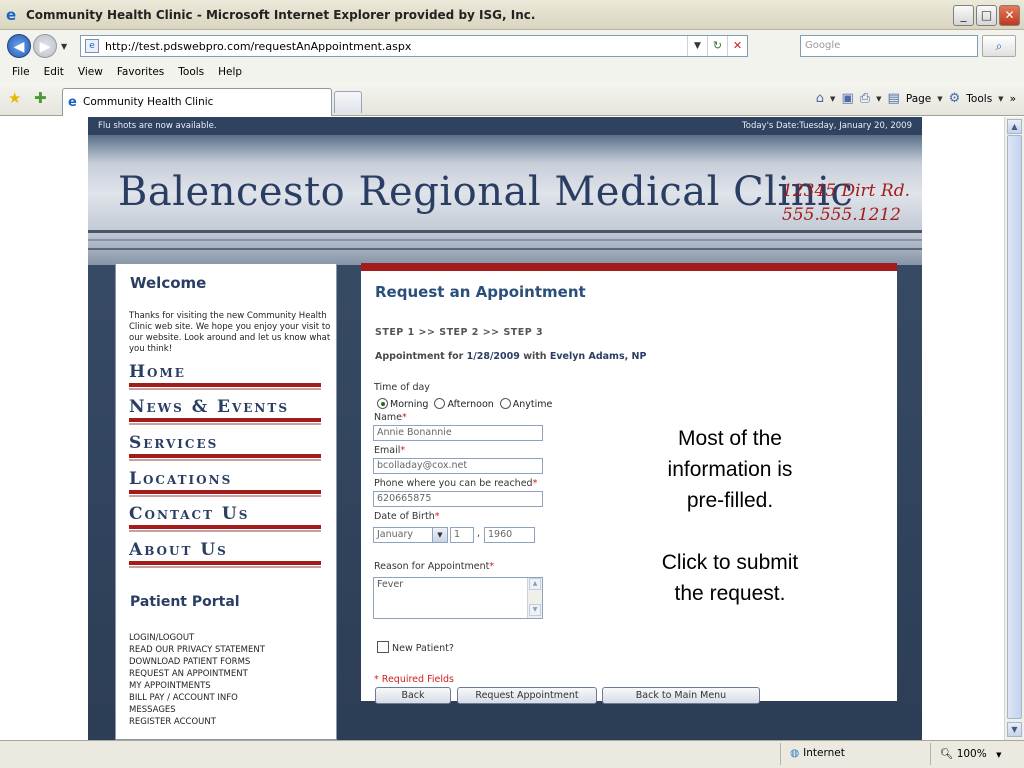 The image size is (1024, 768). I want to click on portal-link-login: LOGIN/LOGOUT, so click(161, 638).